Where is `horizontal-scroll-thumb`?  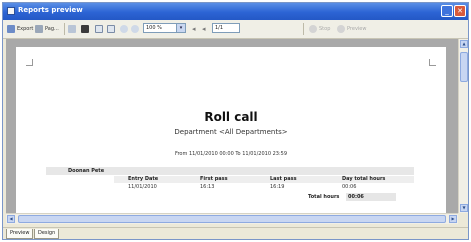
horizontal-scroll-thumb is located at coordinates (232, 219).